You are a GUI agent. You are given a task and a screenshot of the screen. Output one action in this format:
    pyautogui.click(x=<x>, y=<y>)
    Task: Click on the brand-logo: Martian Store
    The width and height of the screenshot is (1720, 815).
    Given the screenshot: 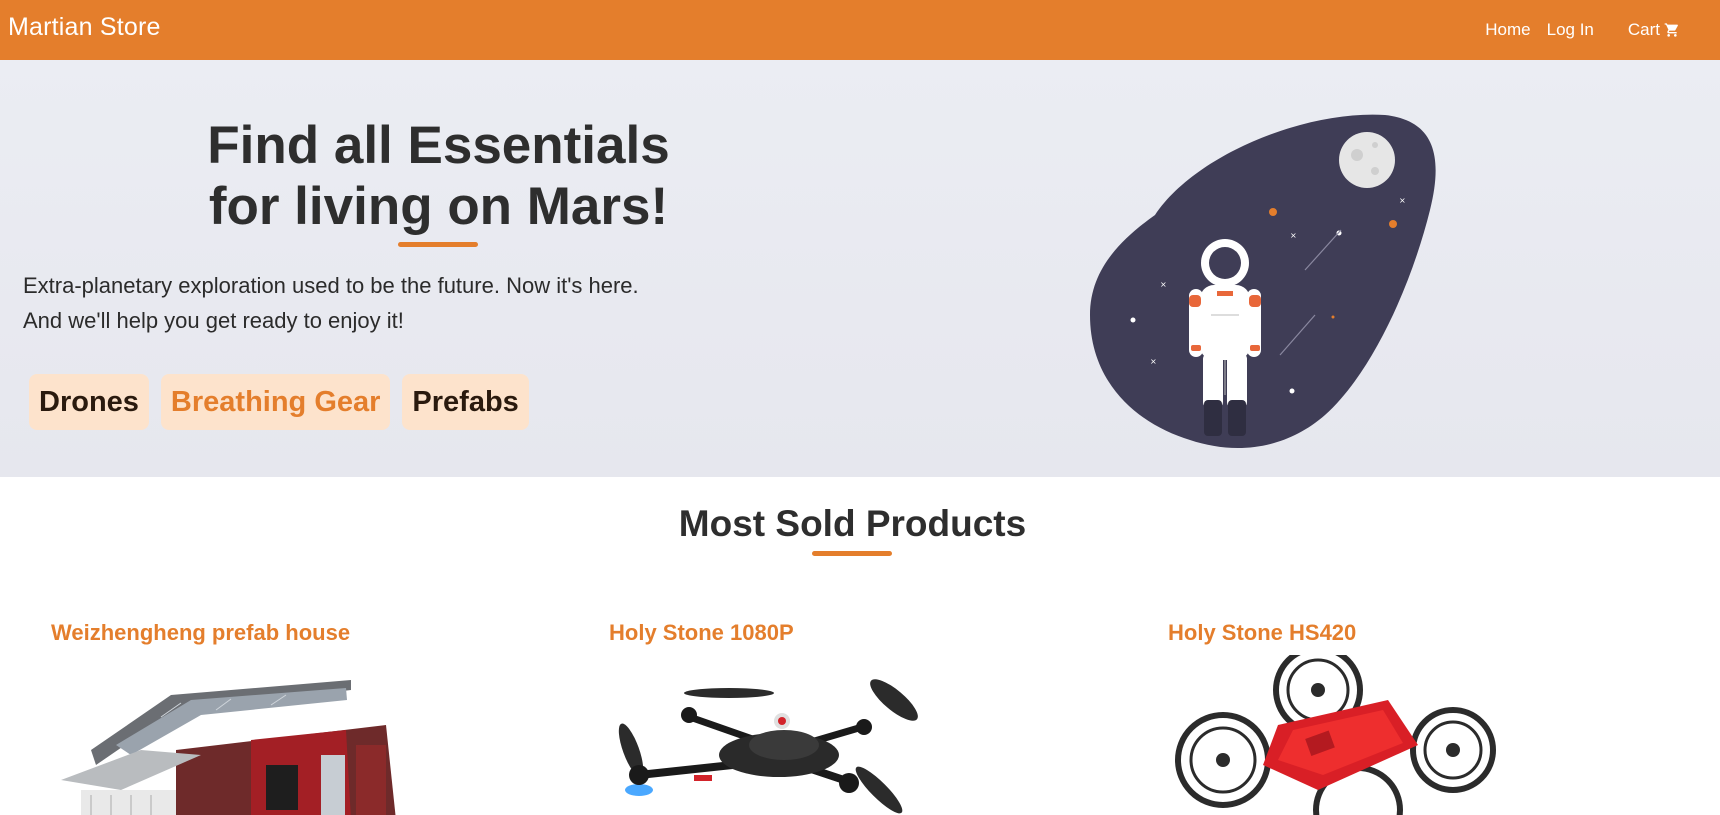 What is the action you would take?
    pyautogui.click(x=84, y=27)
    